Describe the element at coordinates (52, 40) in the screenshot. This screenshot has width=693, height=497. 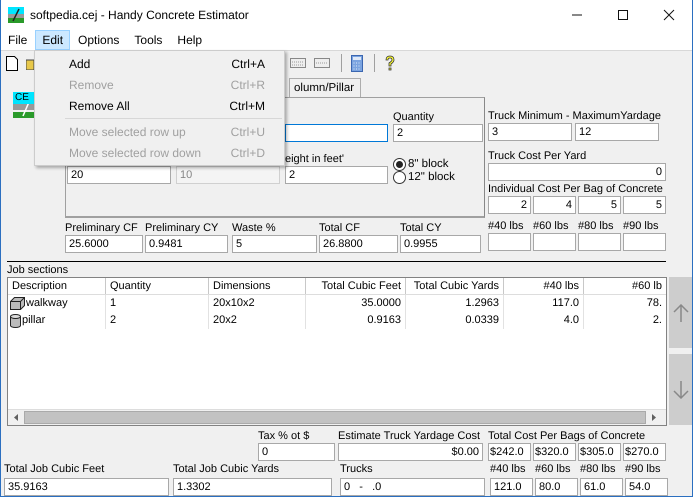
I see `menu-item: Edit` at that location.